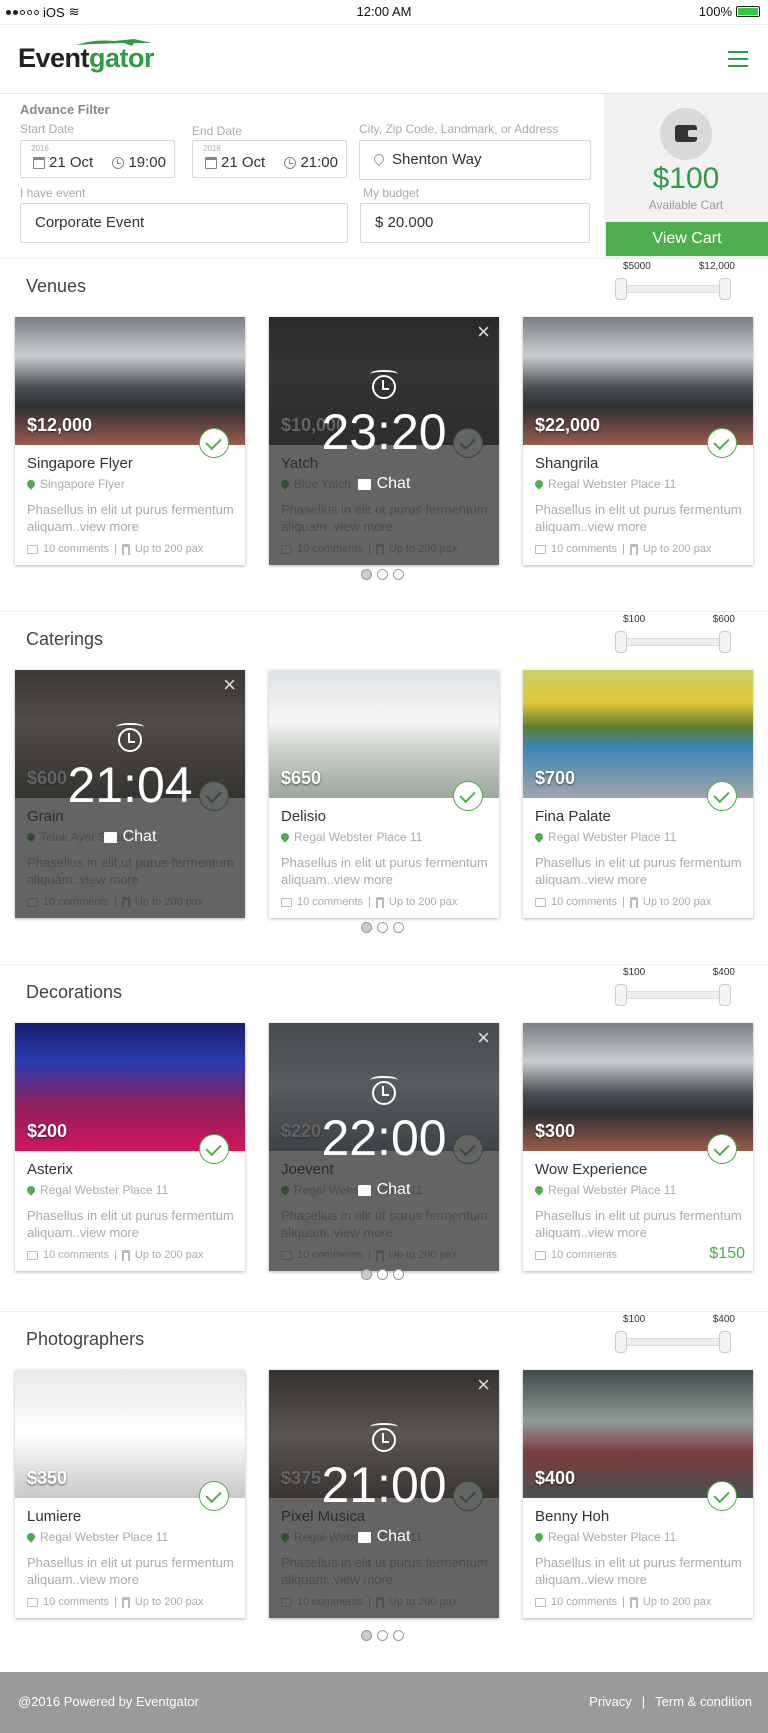 Image resolution: width=768 pixels, height=1733 pixels. Describe the element at coordinates (475, 223) in the screenshot. I see `budget-input: $ 20.000` at that location.